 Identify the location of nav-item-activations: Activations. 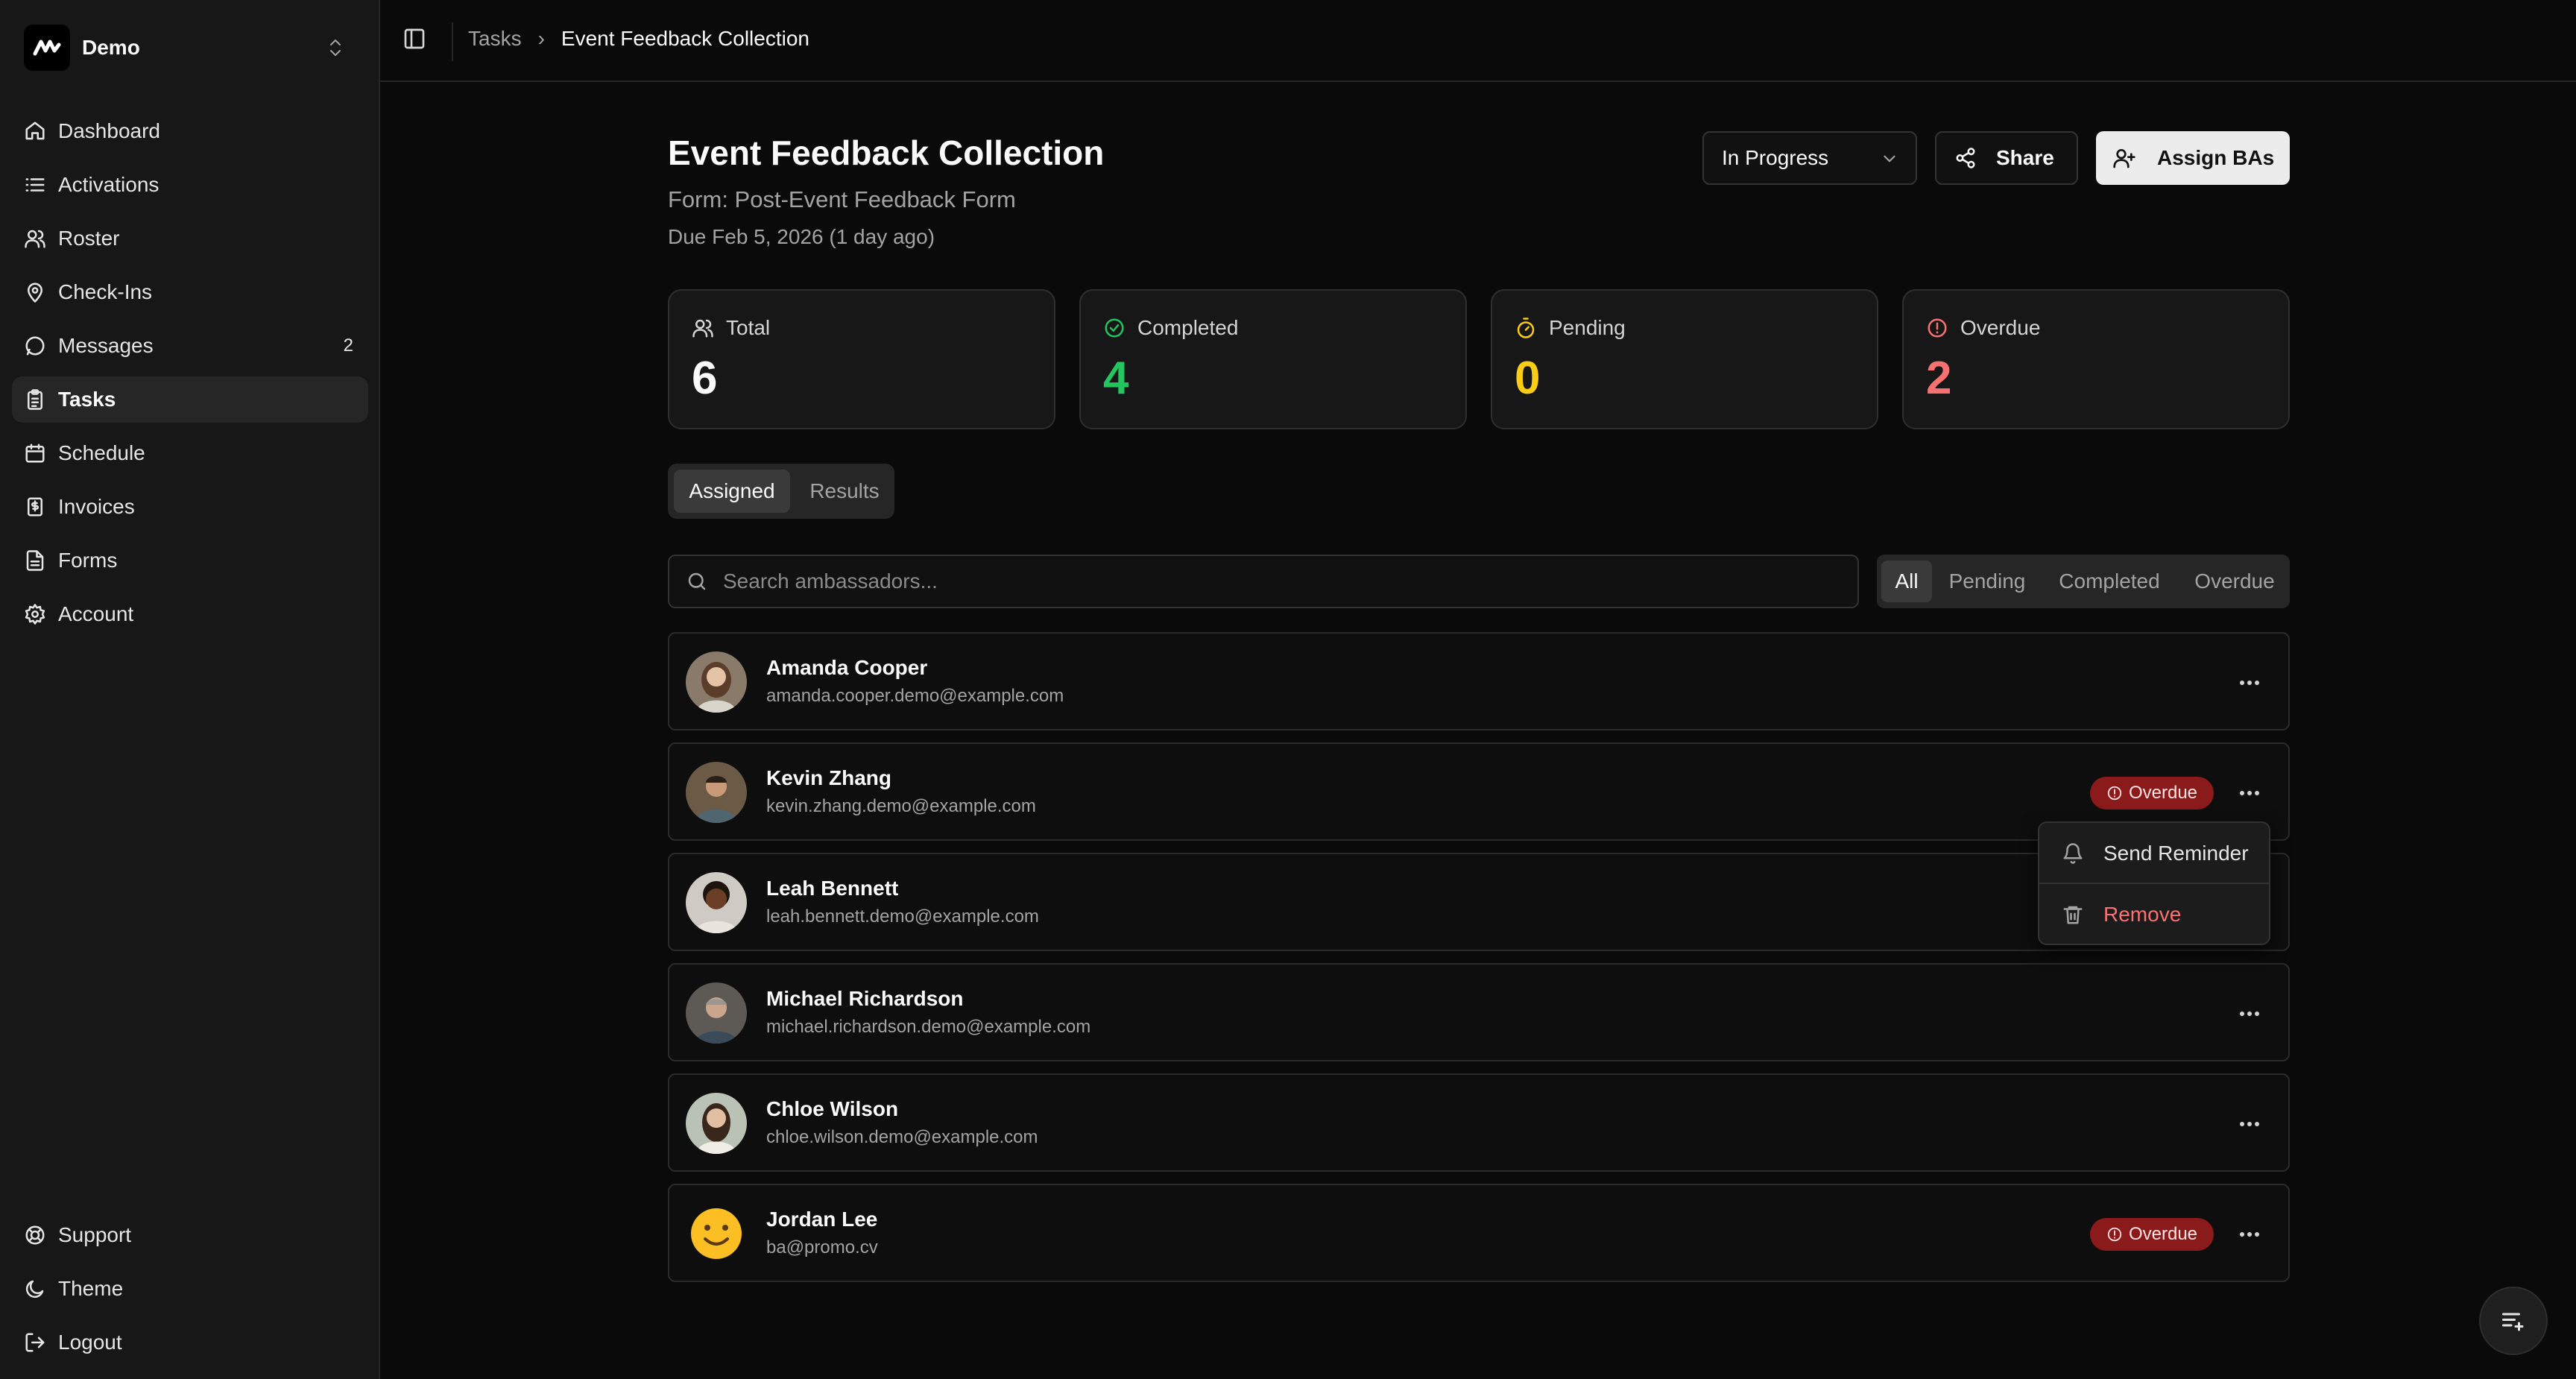
(190, 185).